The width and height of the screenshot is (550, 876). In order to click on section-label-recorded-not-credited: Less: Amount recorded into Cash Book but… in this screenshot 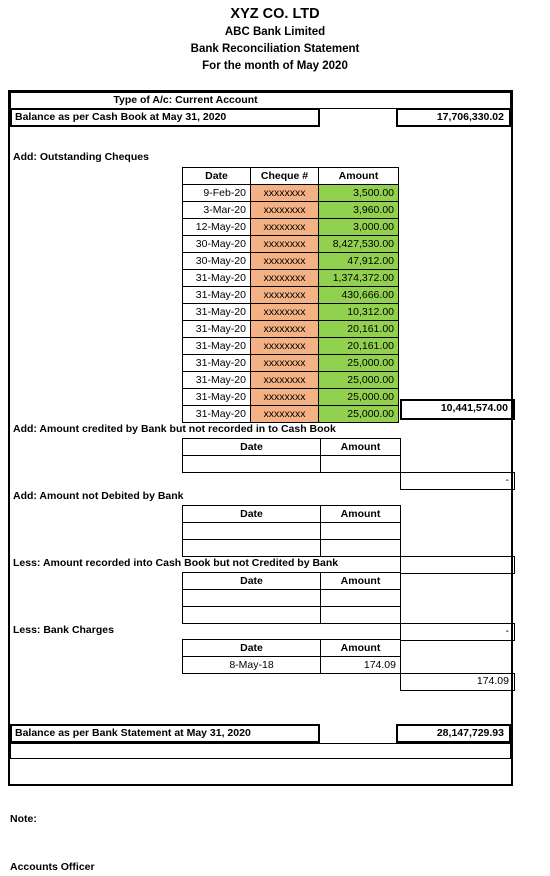, I will do `click(176, 563)`.